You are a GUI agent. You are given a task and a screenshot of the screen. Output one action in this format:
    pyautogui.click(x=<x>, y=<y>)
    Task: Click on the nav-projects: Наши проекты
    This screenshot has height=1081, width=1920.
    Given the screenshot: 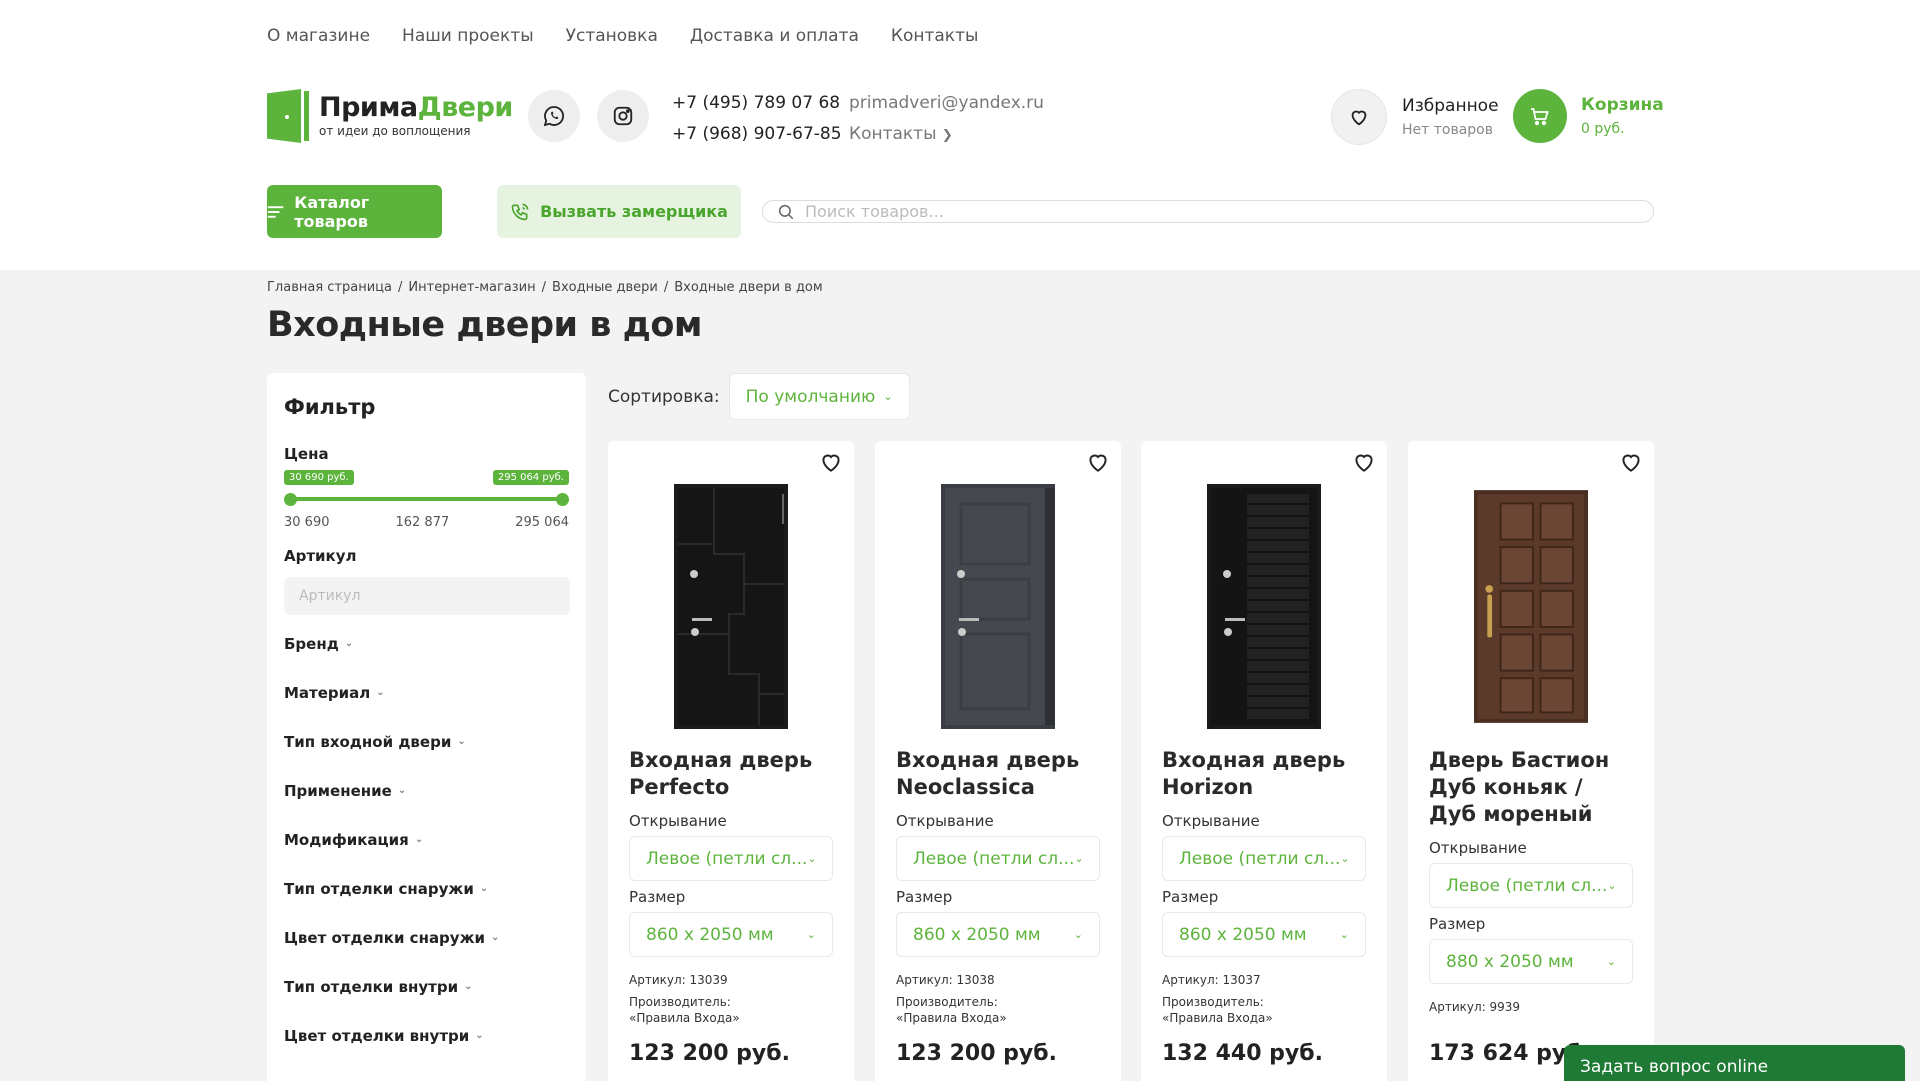 What is the action you would take?
    pyautogui.click(x=468, y=36)
    